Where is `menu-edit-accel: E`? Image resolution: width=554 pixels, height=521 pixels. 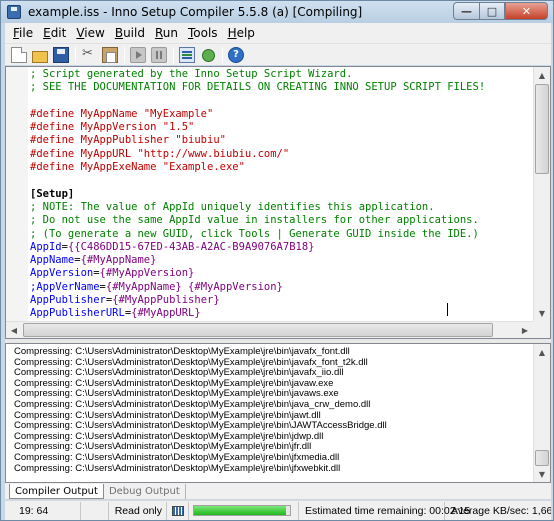
menu-edit-accel: E is located at coordinates (47, 33).